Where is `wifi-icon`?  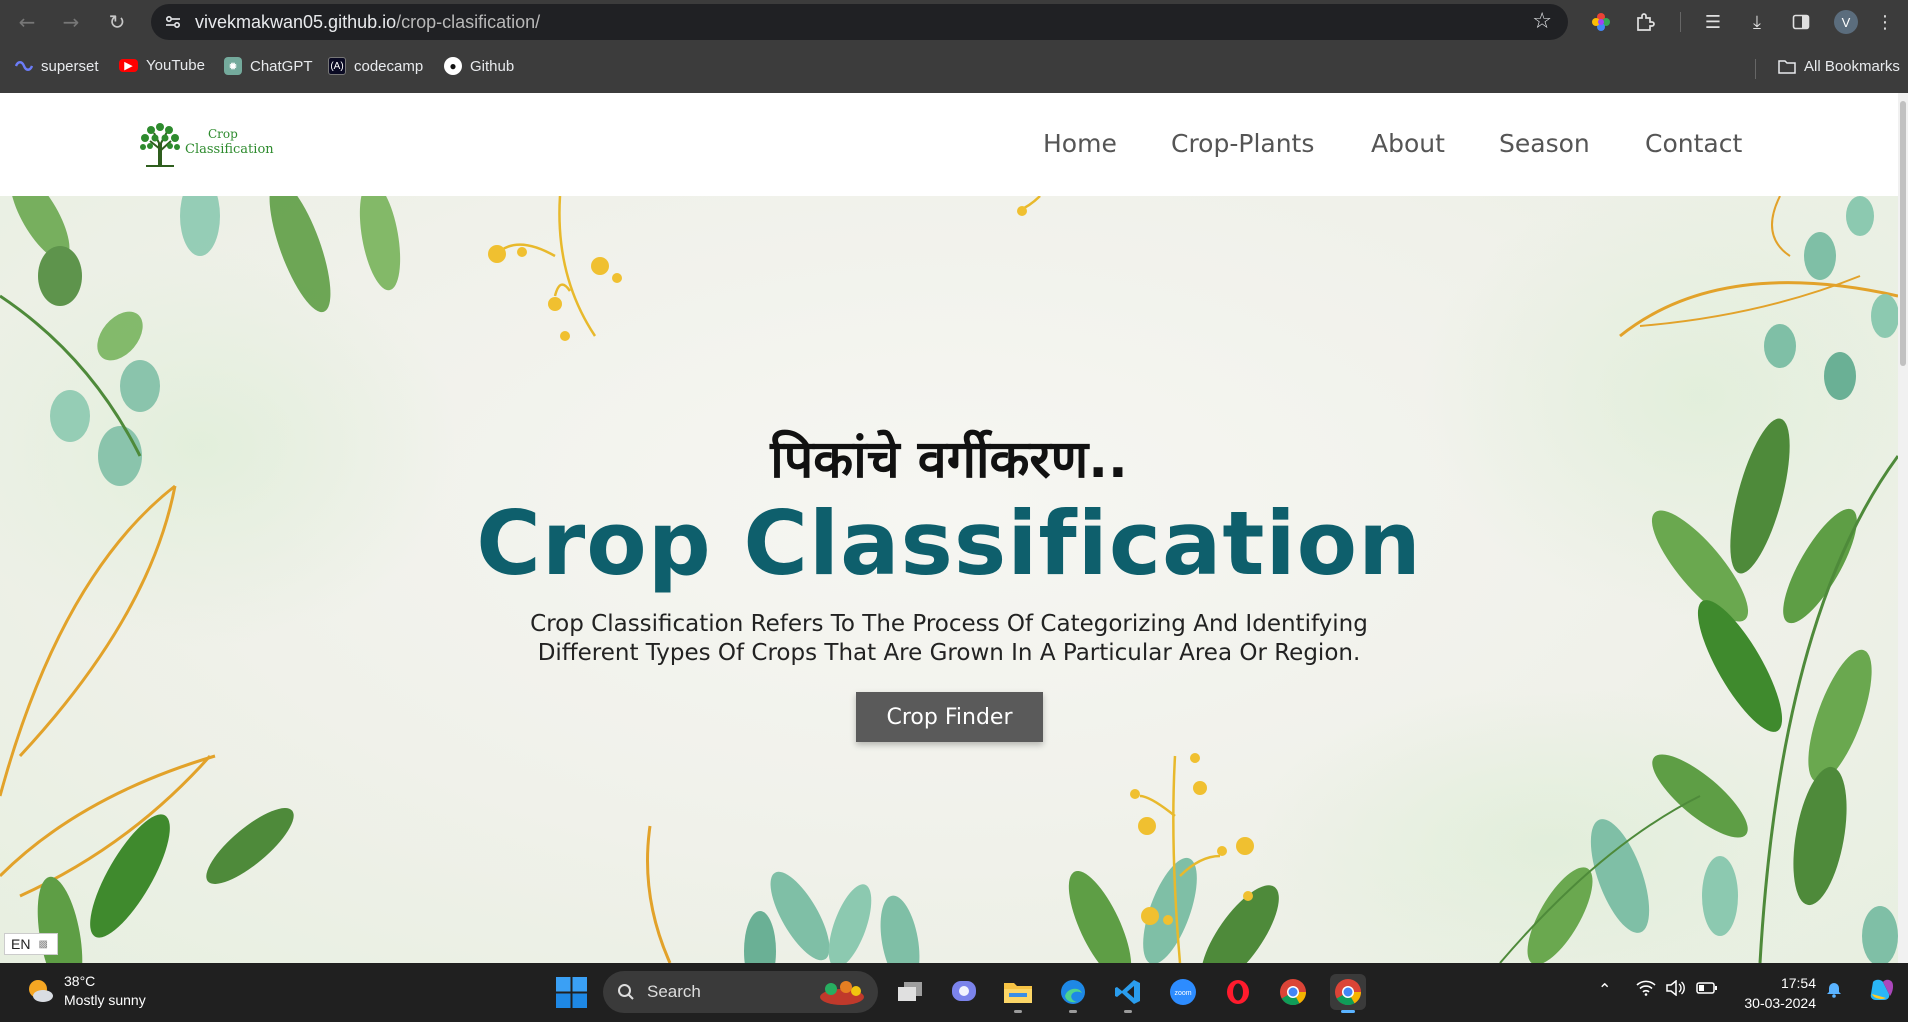
wifi-icon is located at coordinates (1646, 990).